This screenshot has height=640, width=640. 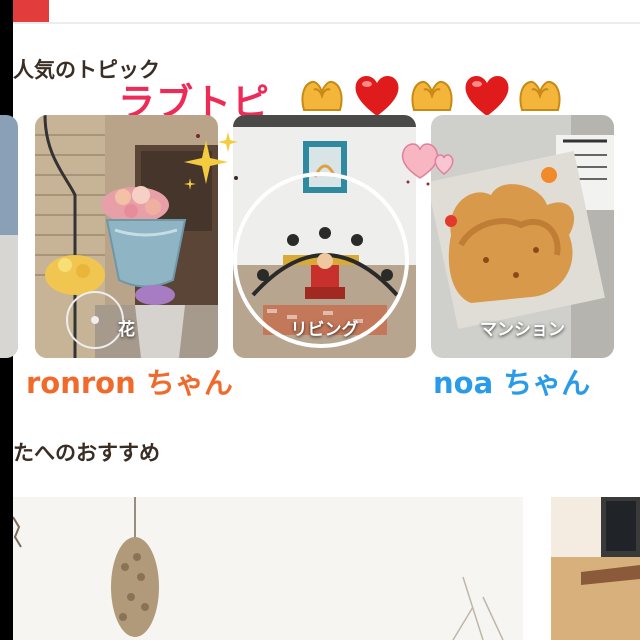 I want to click on header-divider, so click(x=326, y=23).